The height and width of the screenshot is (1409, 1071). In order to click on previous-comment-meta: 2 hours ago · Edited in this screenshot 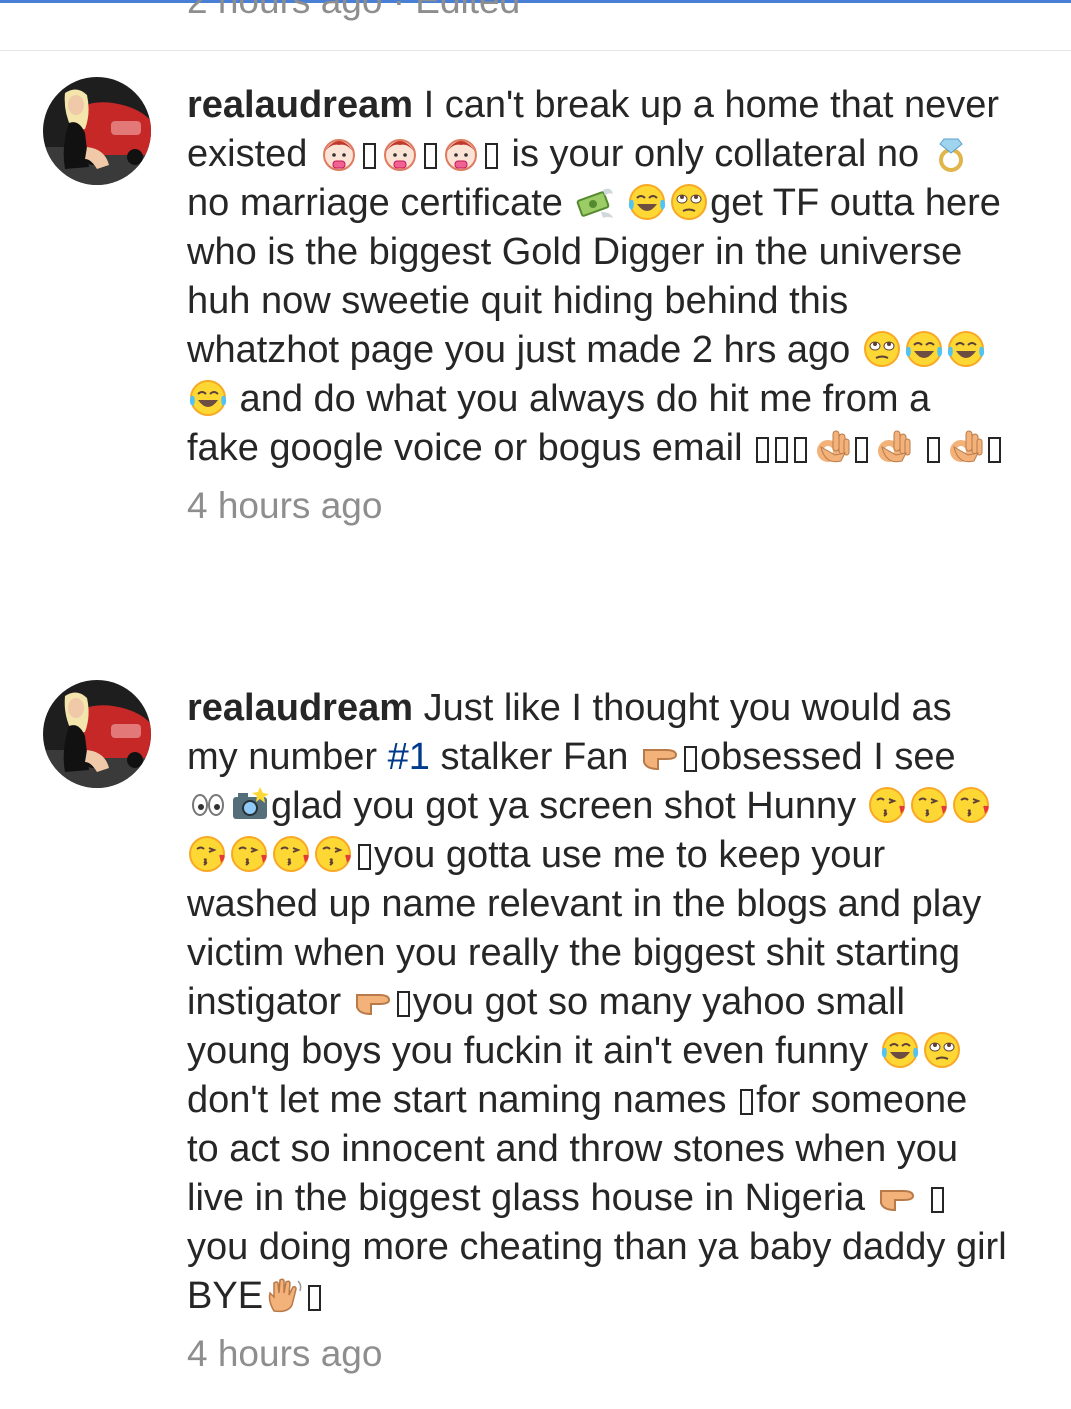, I will do `click(354, 10)`.